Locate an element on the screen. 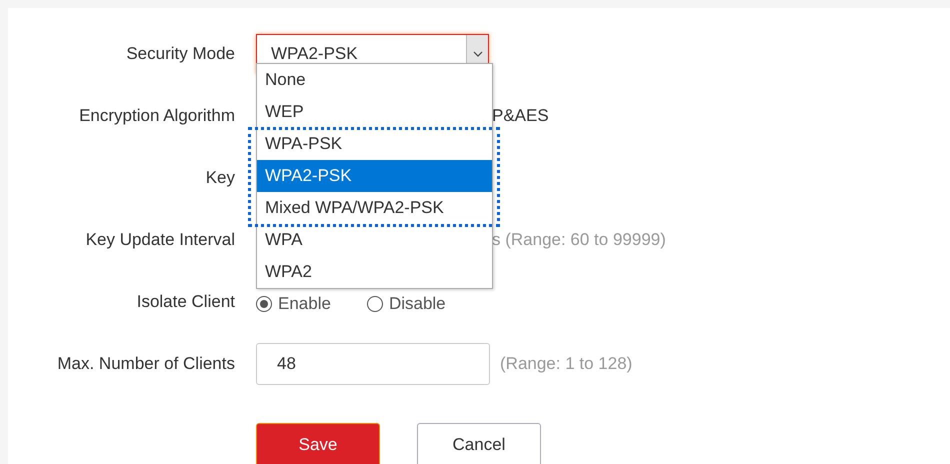 This screenshot has width=950, height=464. cancel-button: Cancel is located at coordinates (479, 443).